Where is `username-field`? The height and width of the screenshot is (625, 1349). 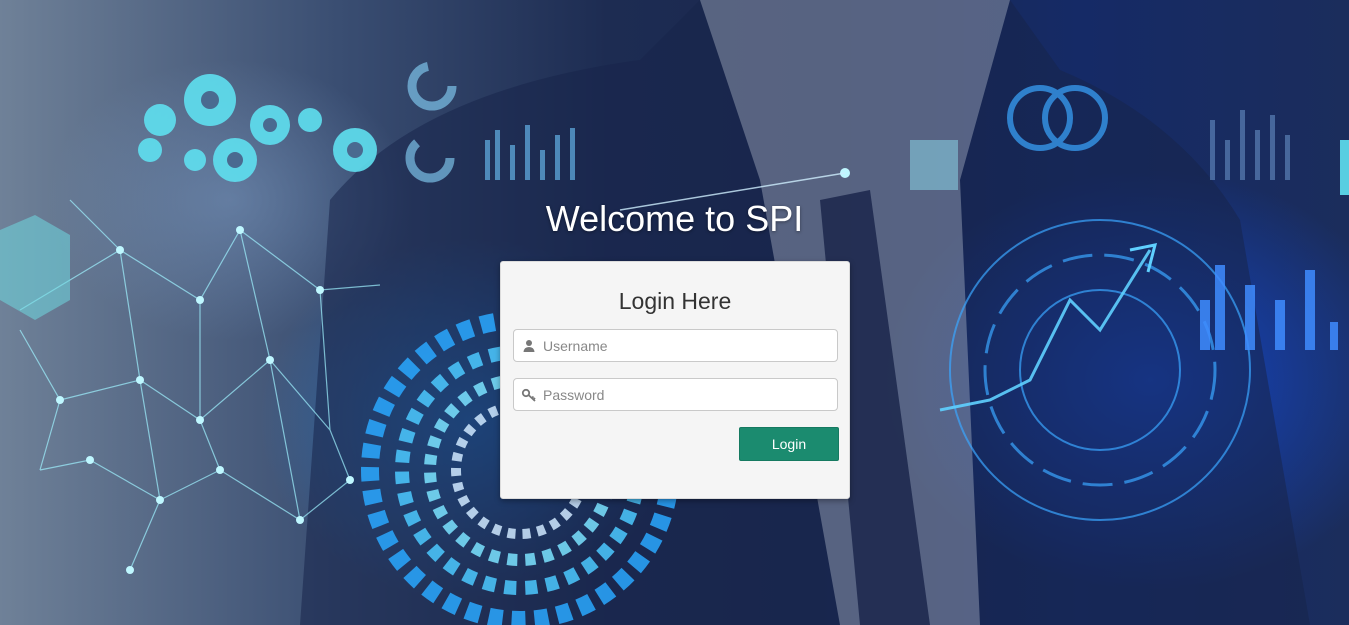 username-field is located at coordinates (675, 345).